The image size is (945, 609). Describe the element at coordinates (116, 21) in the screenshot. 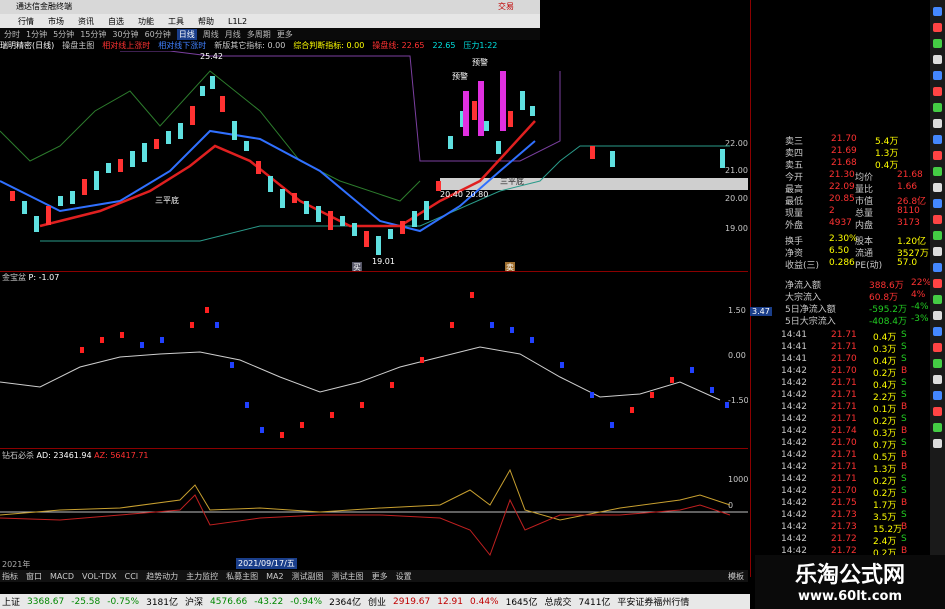

I see `menu-item: 自选` at that location.